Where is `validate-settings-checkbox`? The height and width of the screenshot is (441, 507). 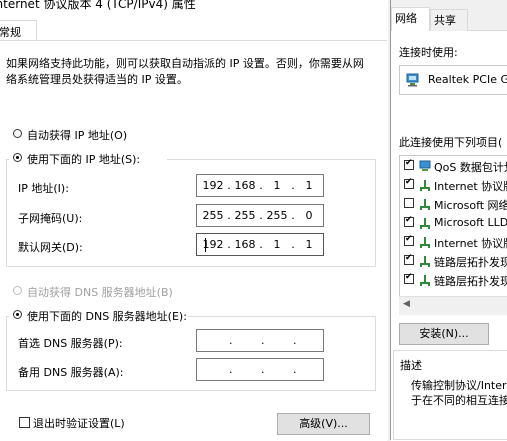
validate-settings-checkbox is located at coordinates (24, 422).